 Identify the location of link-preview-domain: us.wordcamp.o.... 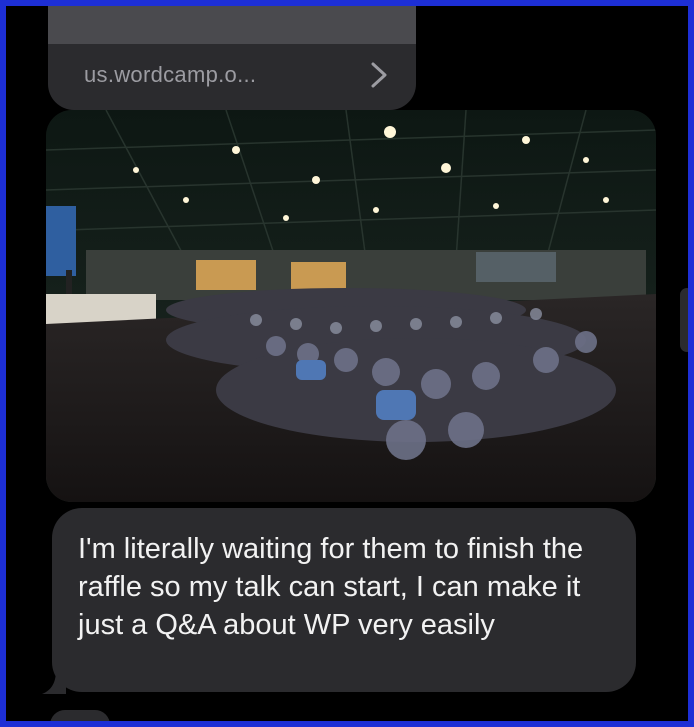
(170, 74).